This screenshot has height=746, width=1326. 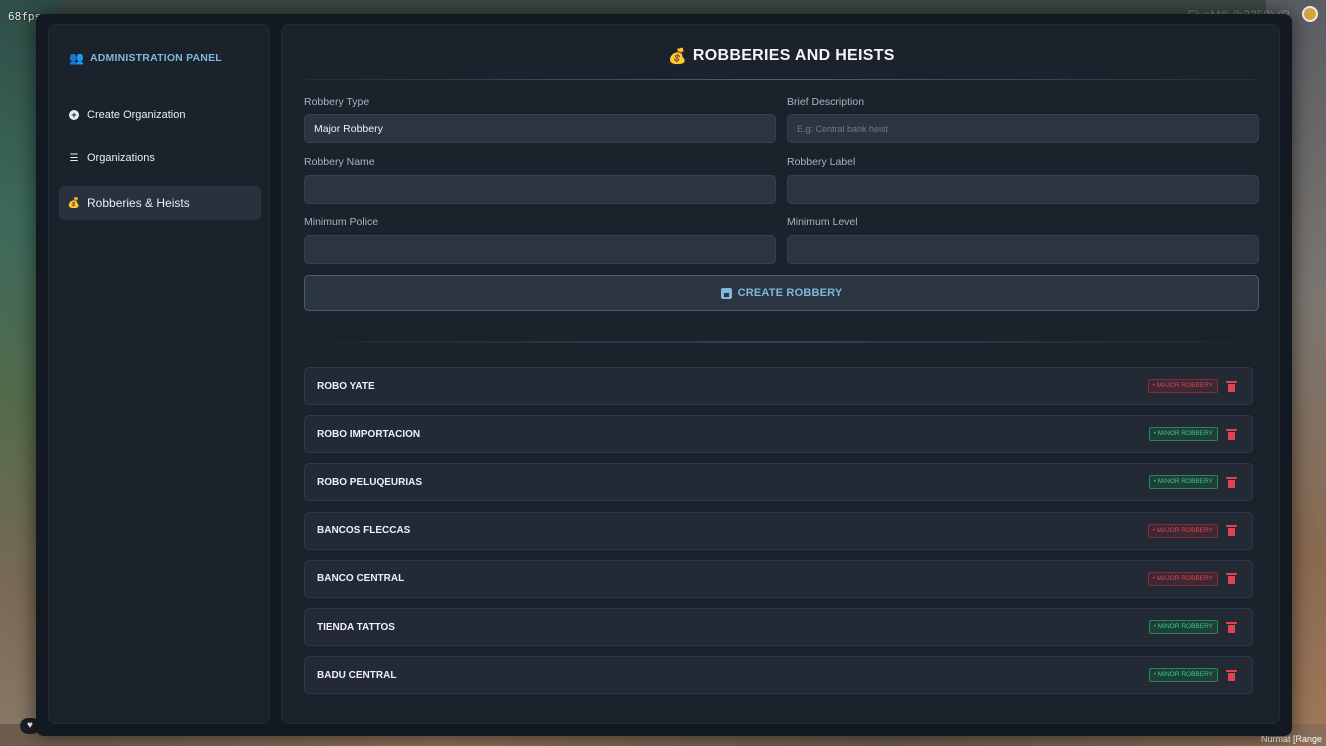 What do you see at coordinates (155, 58) in the screenshot?
I see `sidebar-title: ADMINISTRATION PANEL` at bounding box center [155, 58].